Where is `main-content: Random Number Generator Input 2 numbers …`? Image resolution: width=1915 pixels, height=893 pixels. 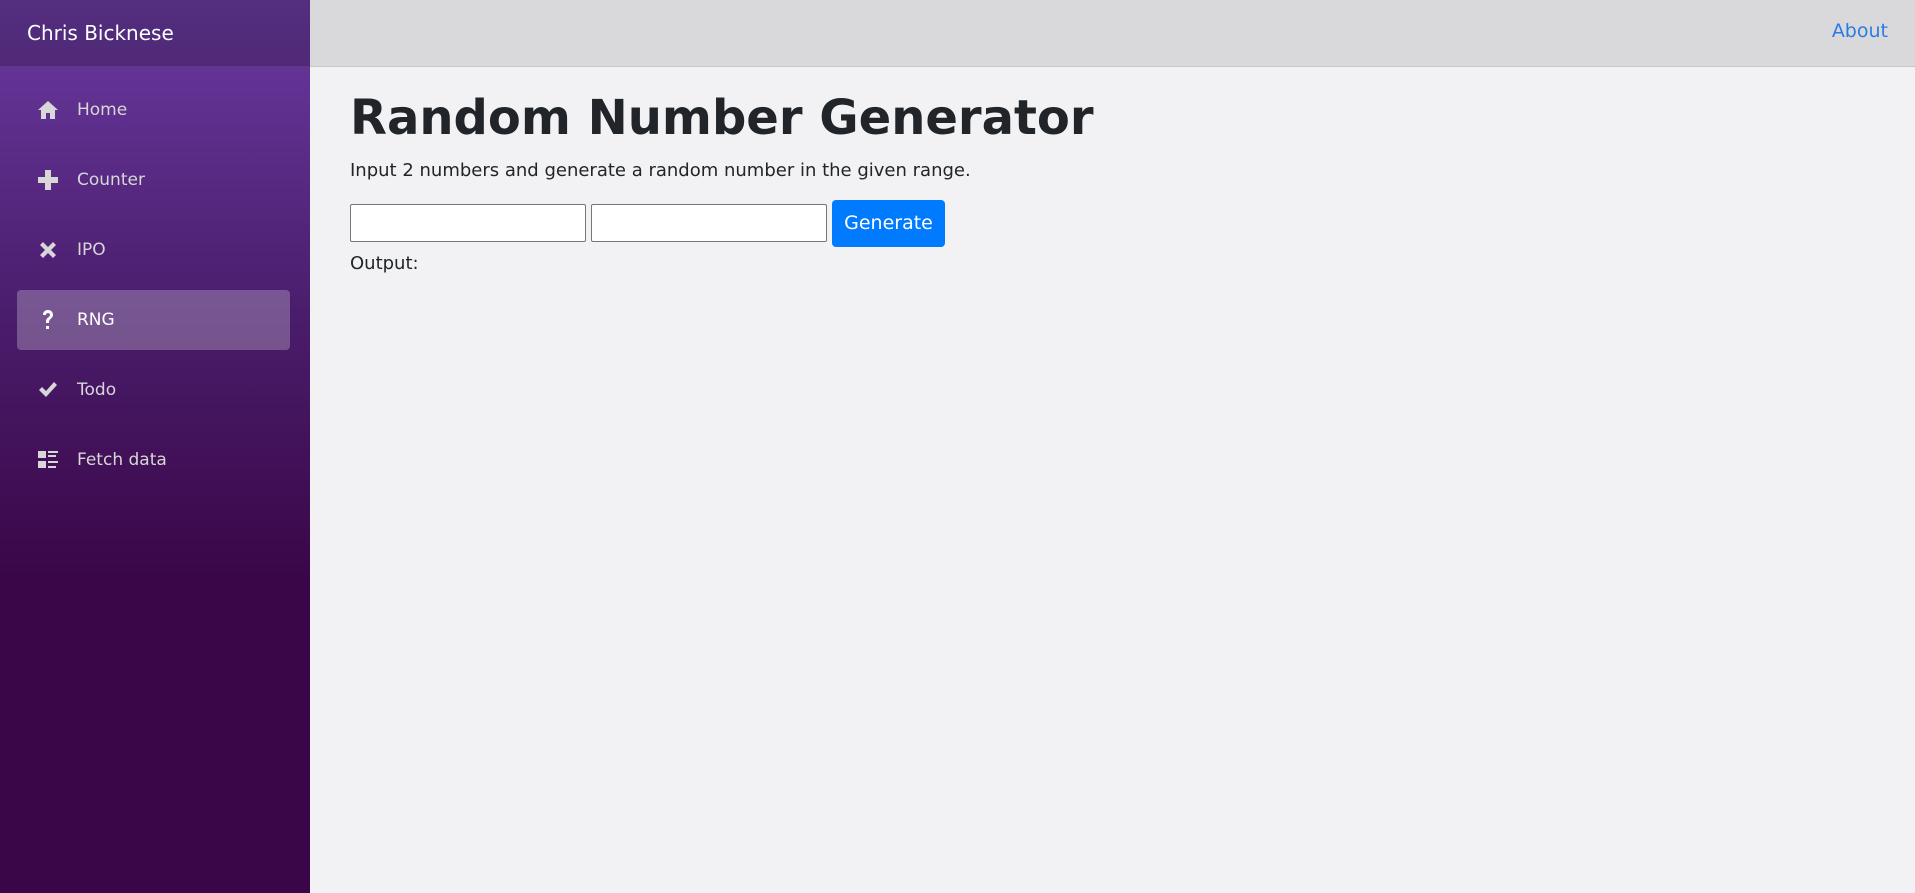 main-content: Random Number Generator Input 2 numbers … is located at coordinates (722, 170).